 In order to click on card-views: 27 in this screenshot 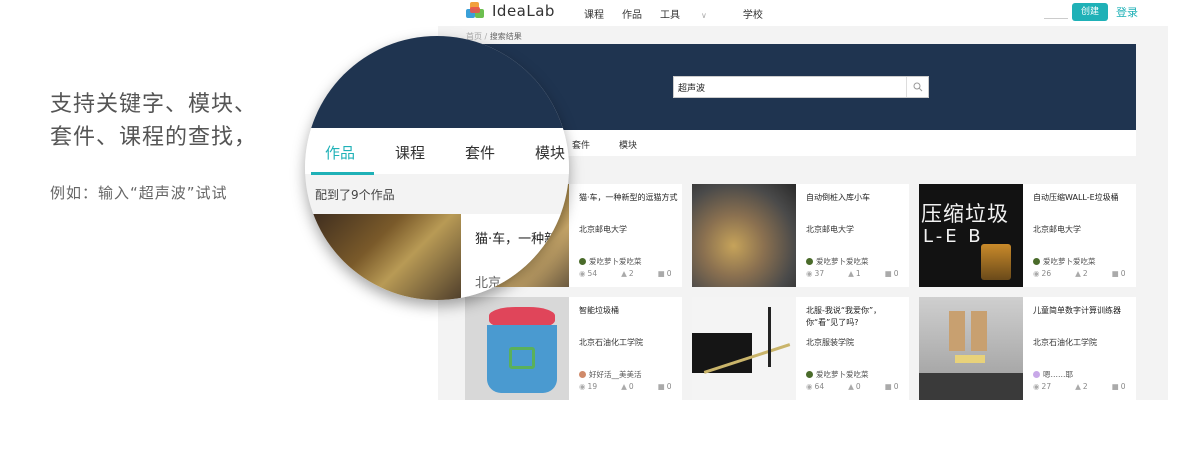, I will do `click(1046, 386)`.